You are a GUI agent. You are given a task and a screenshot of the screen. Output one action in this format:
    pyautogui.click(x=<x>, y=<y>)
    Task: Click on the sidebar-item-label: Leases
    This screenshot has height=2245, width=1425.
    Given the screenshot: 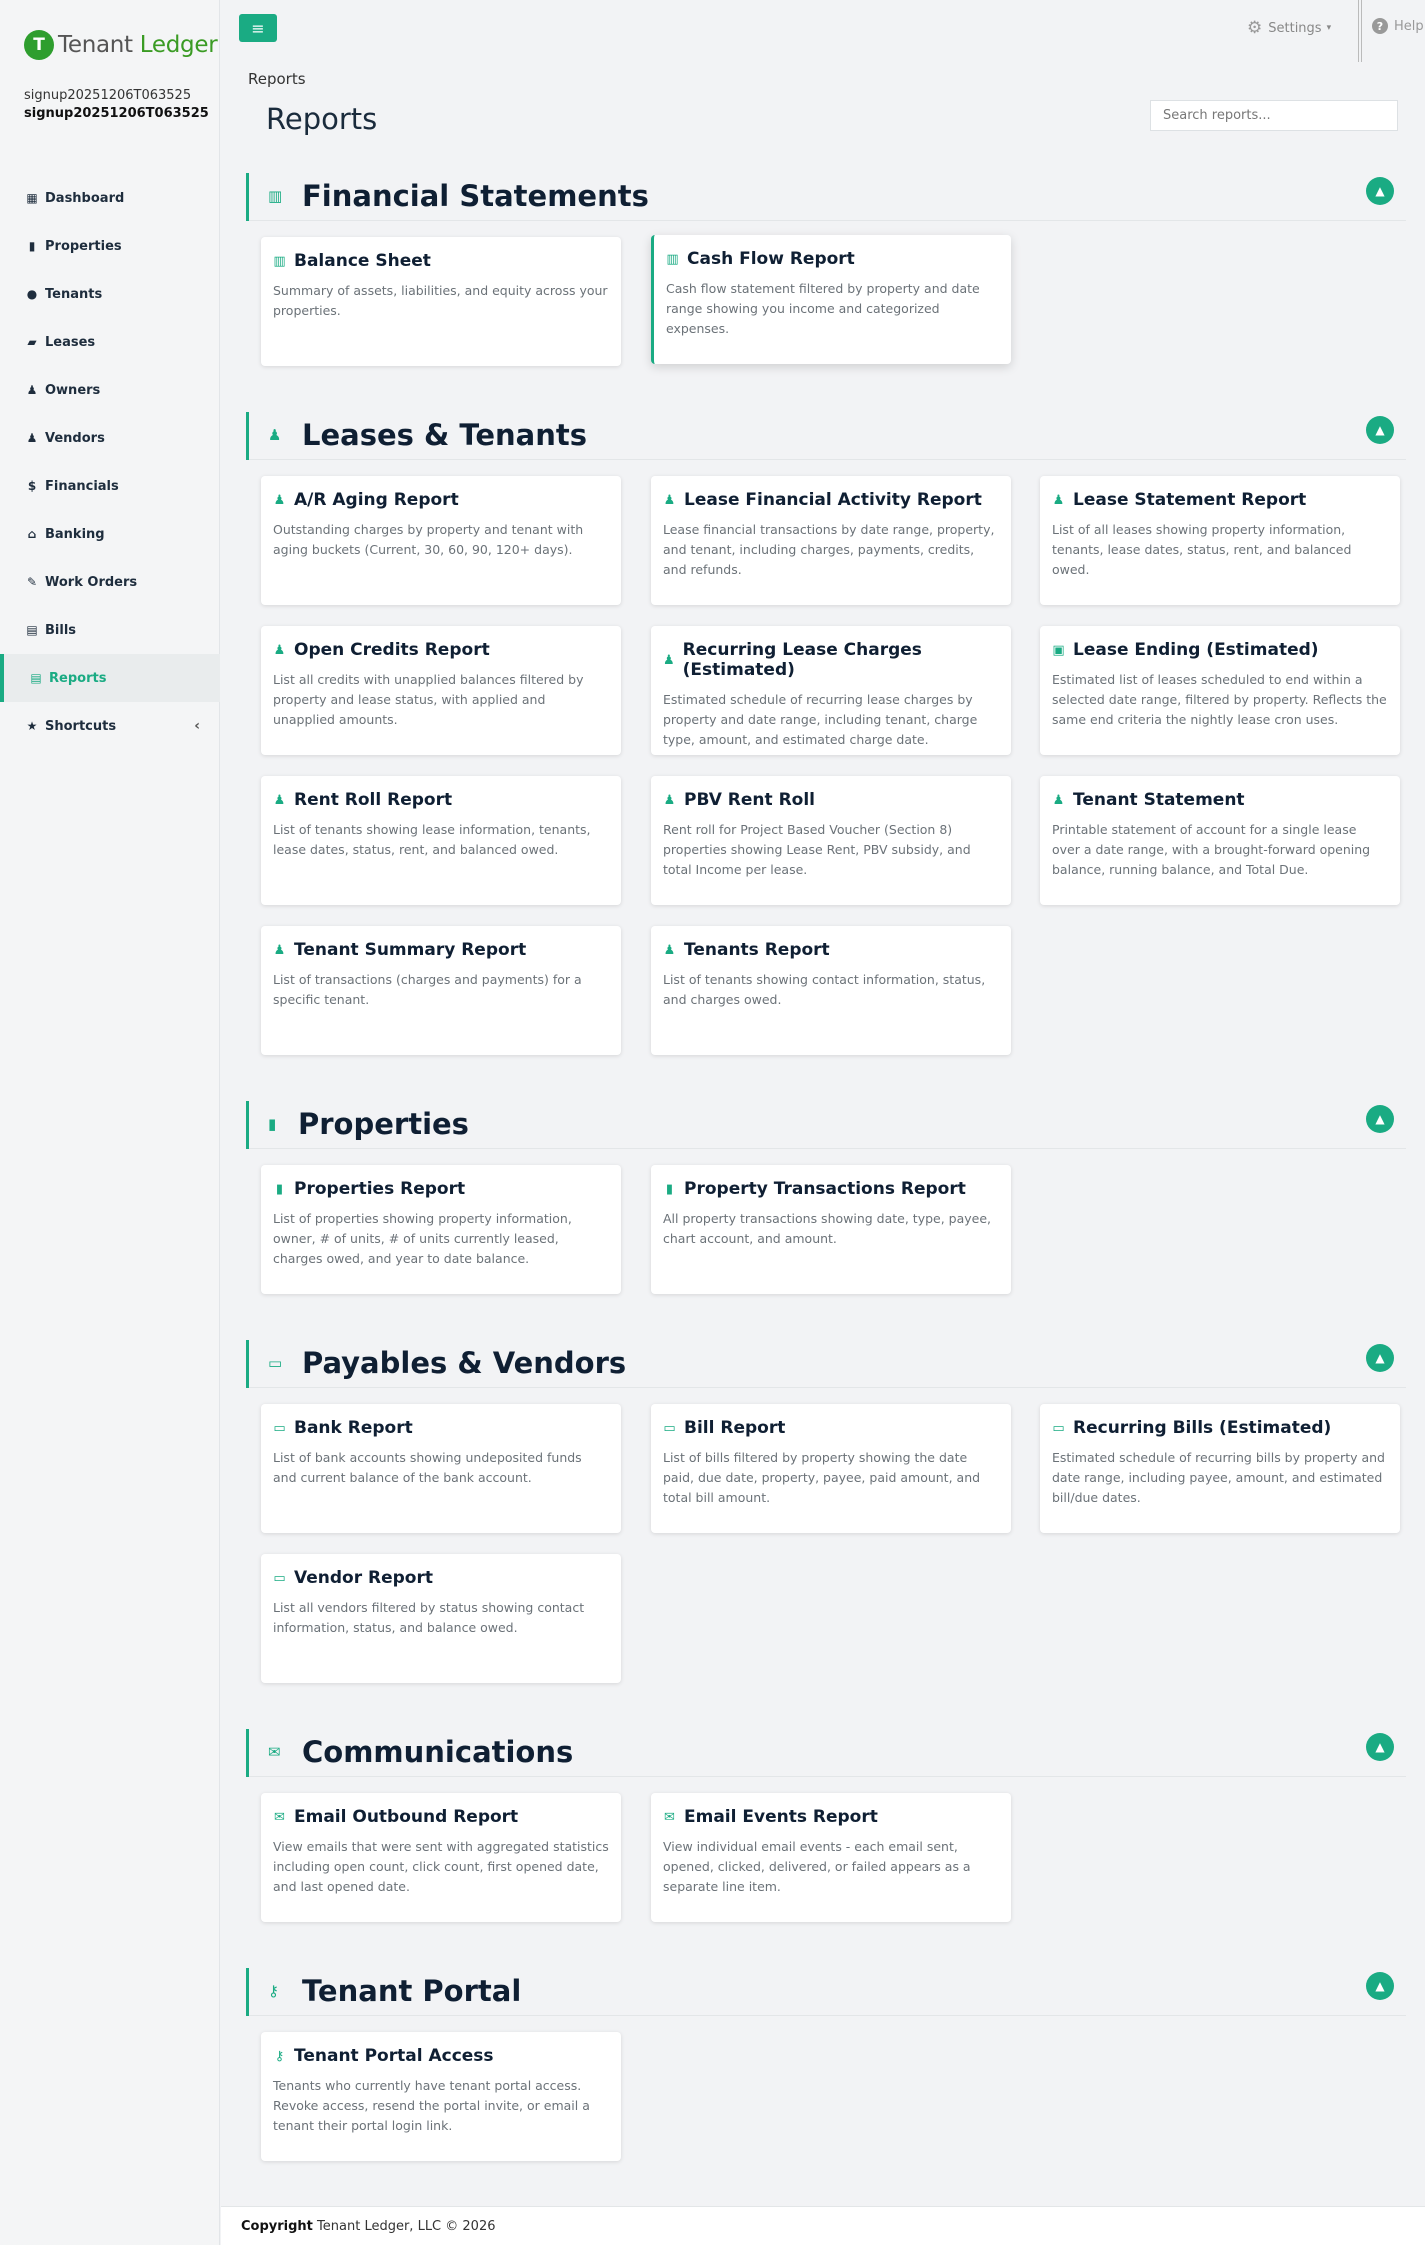 What is the action you would take?
    pyautogui.click(x=70, y=342)
    